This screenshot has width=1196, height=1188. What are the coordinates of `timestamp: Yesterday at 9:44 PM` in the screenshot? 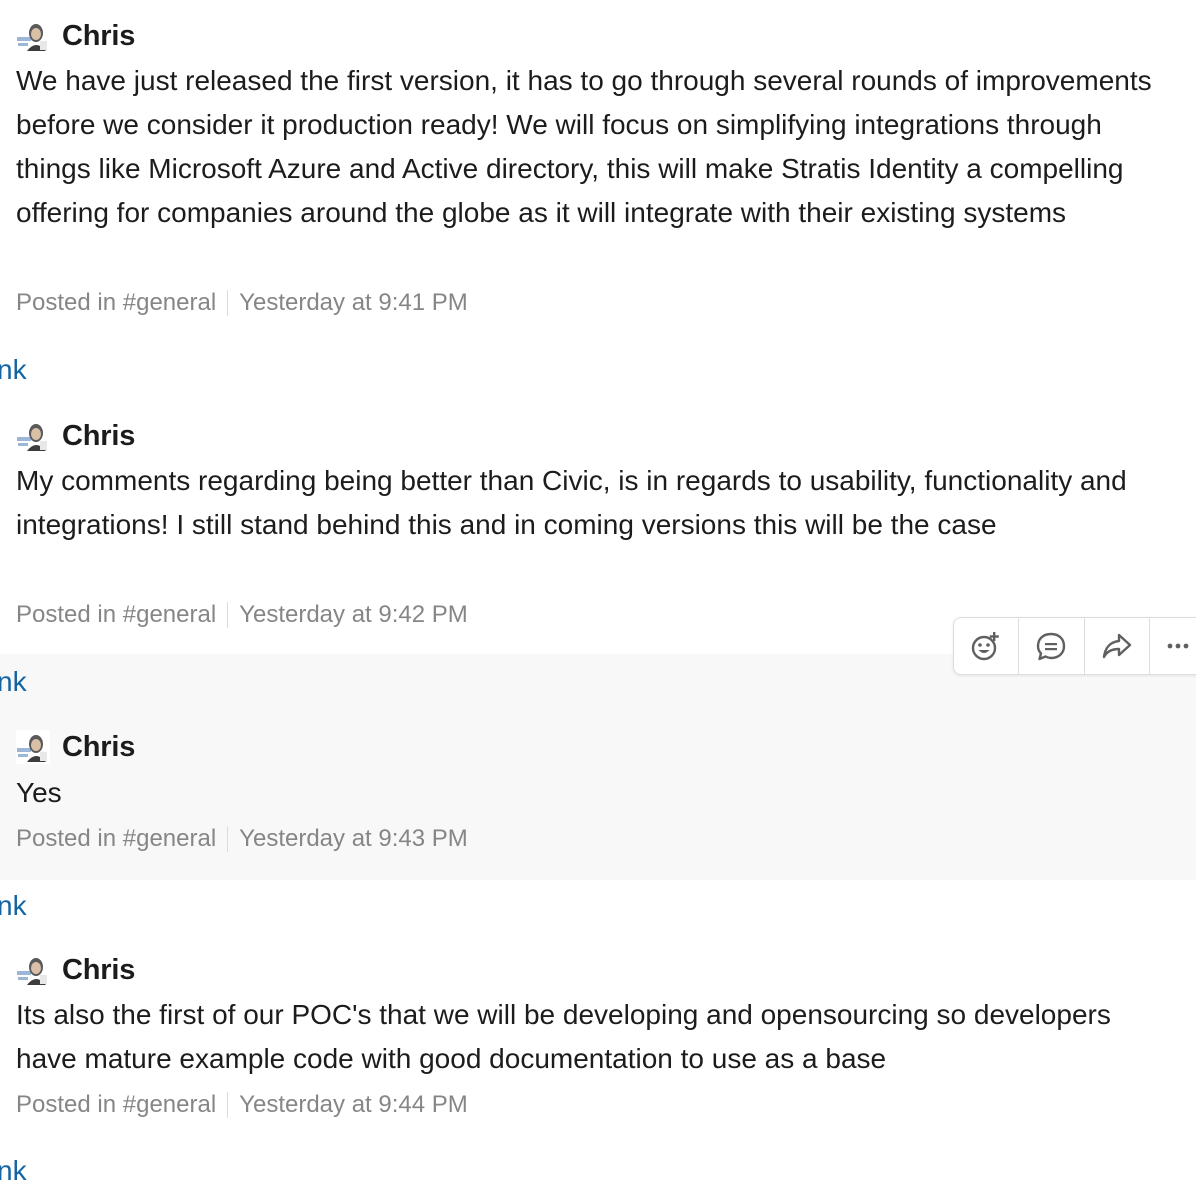 It's located at (353, 1105).